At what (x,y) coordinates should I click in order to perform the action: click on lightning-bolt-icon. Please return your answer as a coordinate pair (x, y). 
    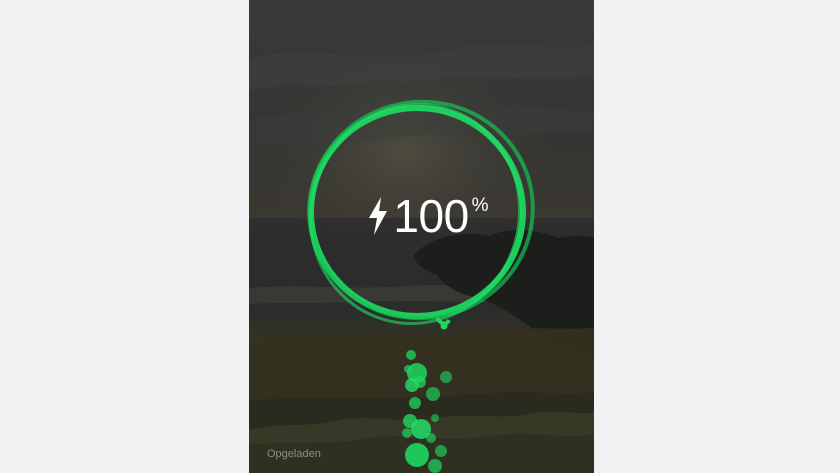
    Looking at the image, I should click on (378, 216).